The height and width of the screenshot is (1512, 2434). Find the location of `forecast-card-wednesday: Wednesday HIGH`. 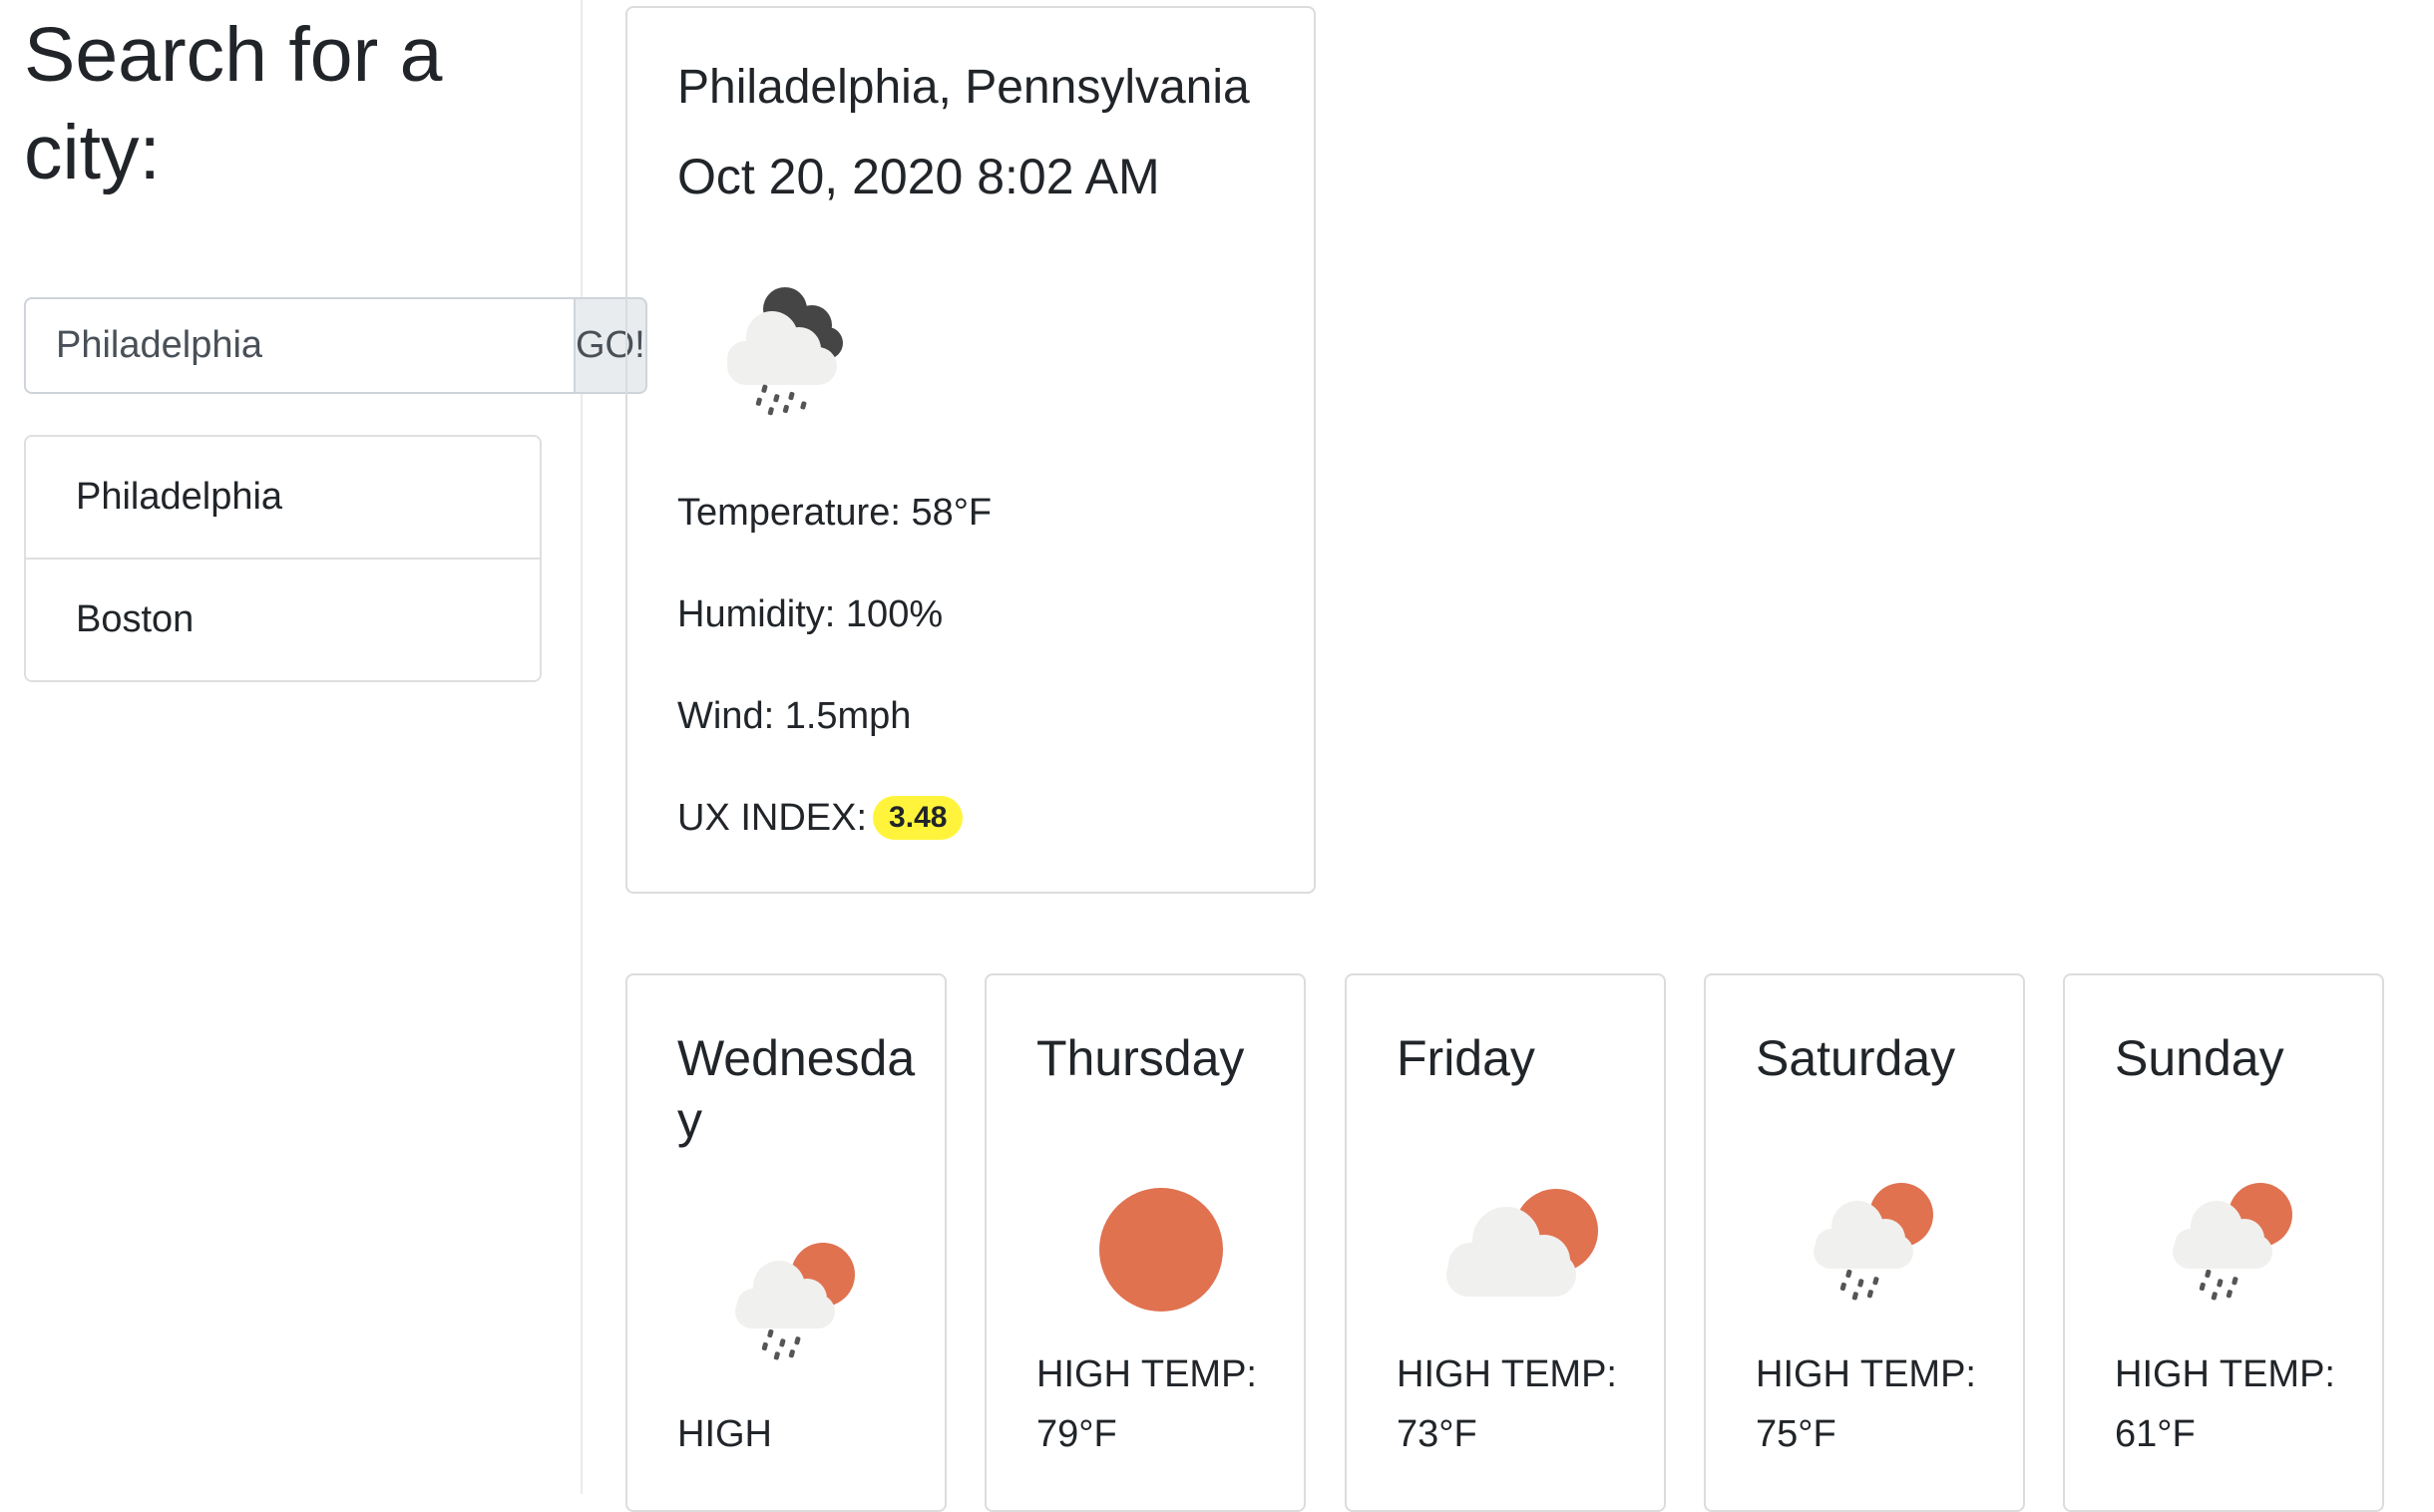

forecast-card-wednesday: Wednesday HIGH is located at coordinates (786, 1242).